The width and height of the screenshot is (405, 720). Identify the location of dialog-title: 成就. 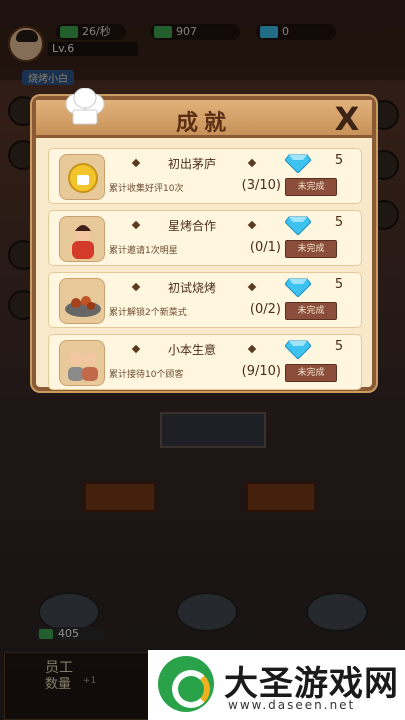
(203, 123).